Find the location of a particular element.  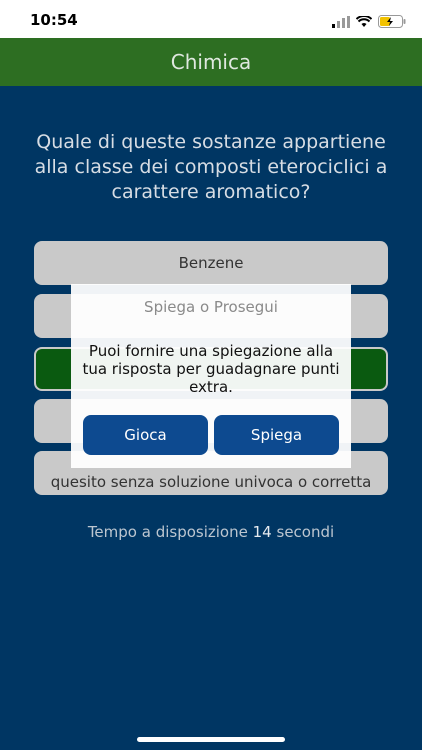

timer-suffix: secondi is located at coordinates (305, 532).